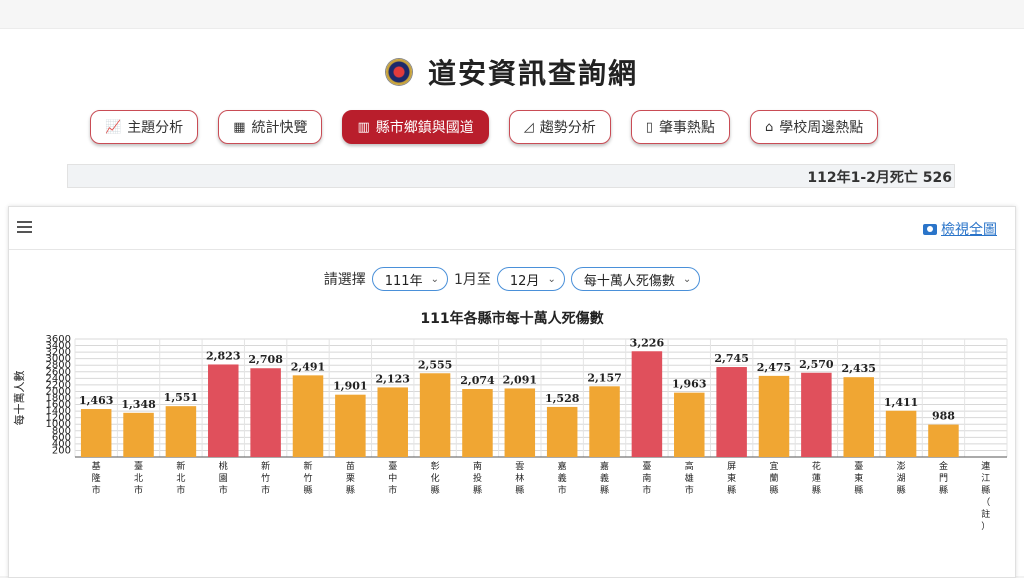 This screenshot has height=578, width=1024. What do you see at coordinates (307, 478) in the screenshot?
I see `x-tick-label: 新竹縣` at bounding box center [307, 478].